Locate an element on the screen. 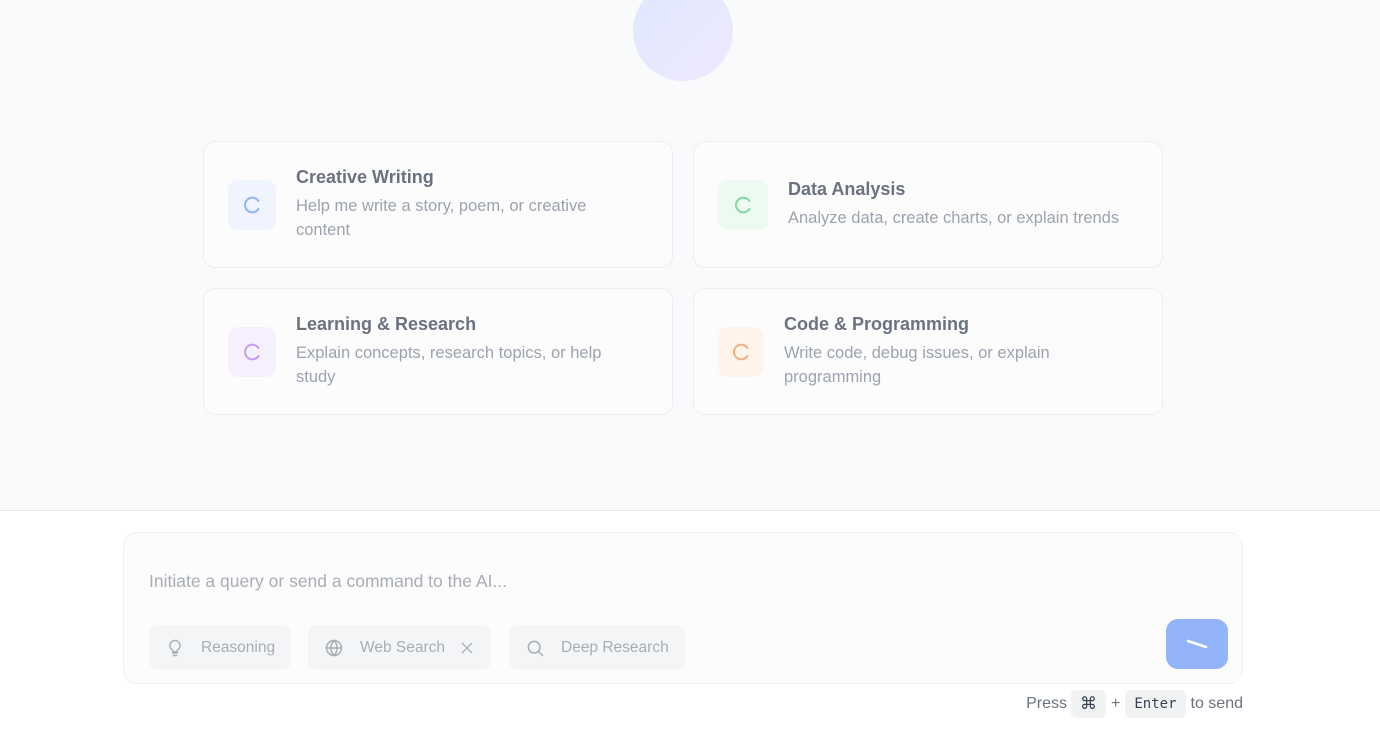  send-button is located at coordinates (1197, 644).